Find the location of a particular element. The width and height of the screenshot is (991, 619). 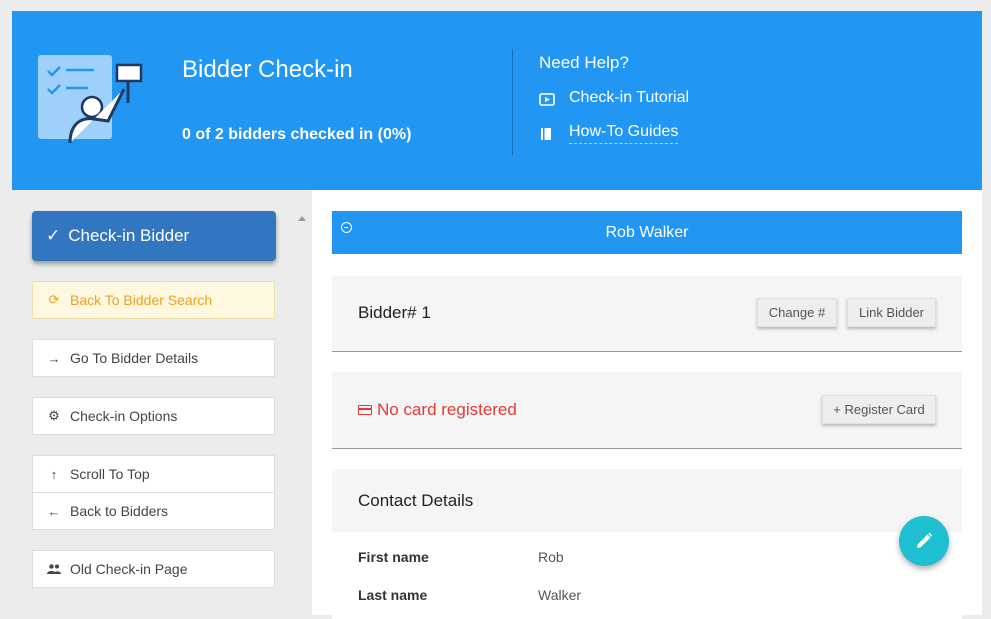

book-icon is located at coordinates (546, 133).